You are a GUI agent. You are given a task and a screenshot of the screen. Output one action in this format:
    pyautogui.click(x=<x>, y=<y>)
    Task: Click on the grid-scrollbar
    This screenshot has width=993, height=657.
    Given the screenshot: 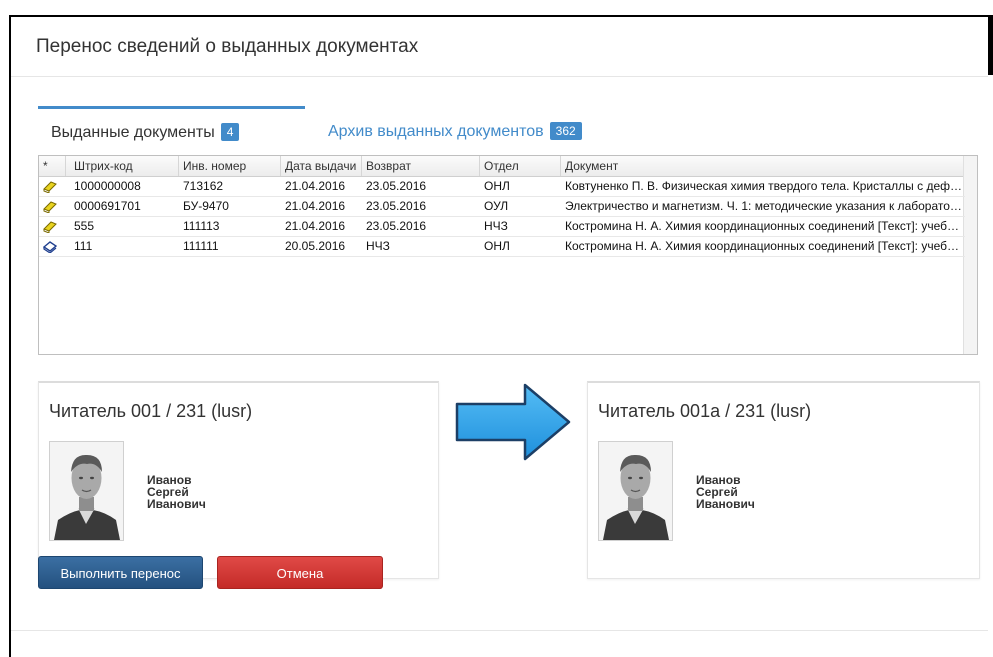 What is the action you would take?
    pyautogui.click(x=970, y=255)
    